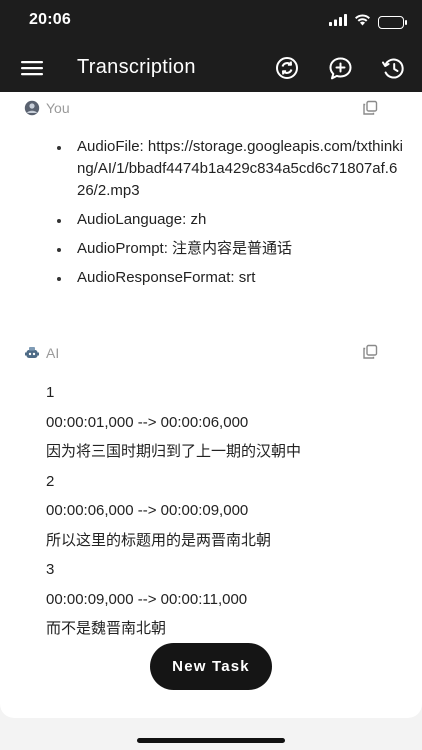 This screenshot has width=422, height=750. What do you see at coordinates (392, 22) in the screenshot?
I see `battery-icon` at bounding box center [392, 22].